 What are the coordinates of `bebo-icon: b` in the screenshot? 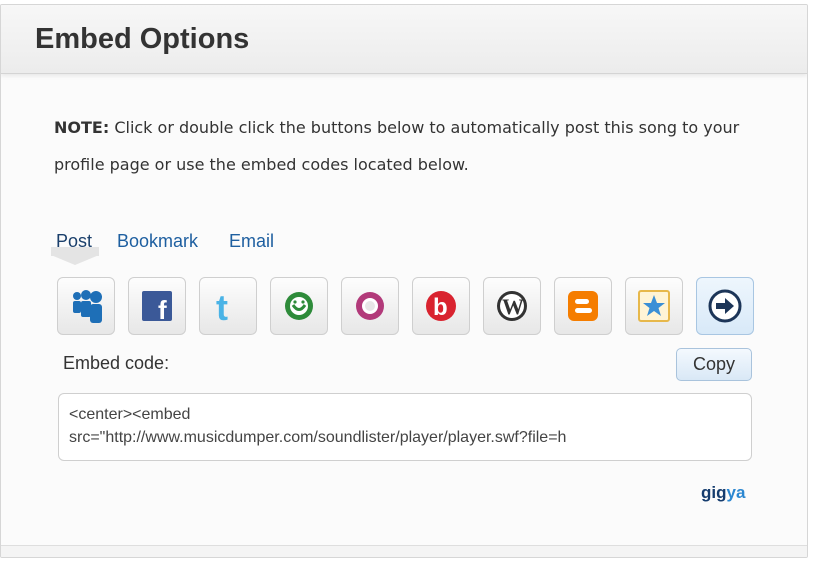 It's located at (441, 306).